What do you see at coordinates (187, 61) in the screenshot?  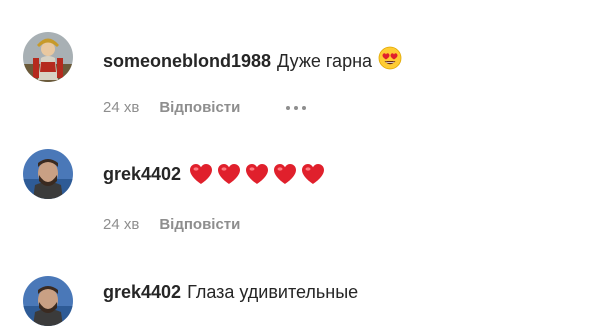 I see `comment-username: someoneblond1988` at bounding box center [187, 61].